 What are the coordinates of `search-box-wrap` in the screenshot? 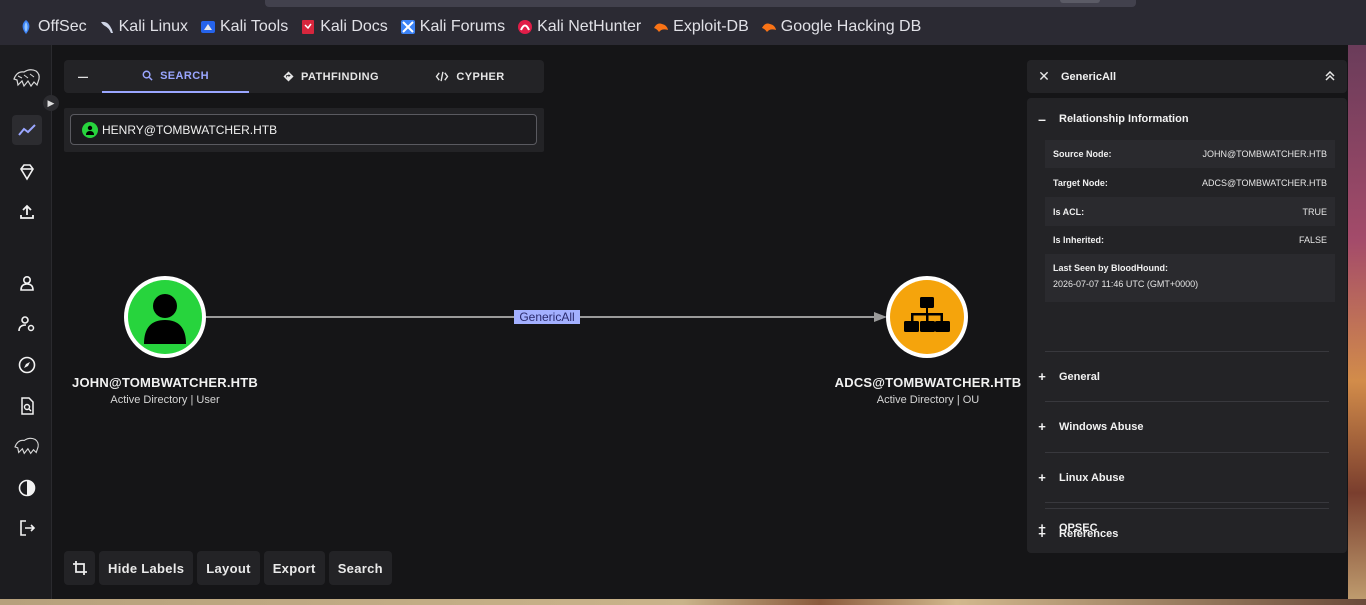 It's located at (304, 130).